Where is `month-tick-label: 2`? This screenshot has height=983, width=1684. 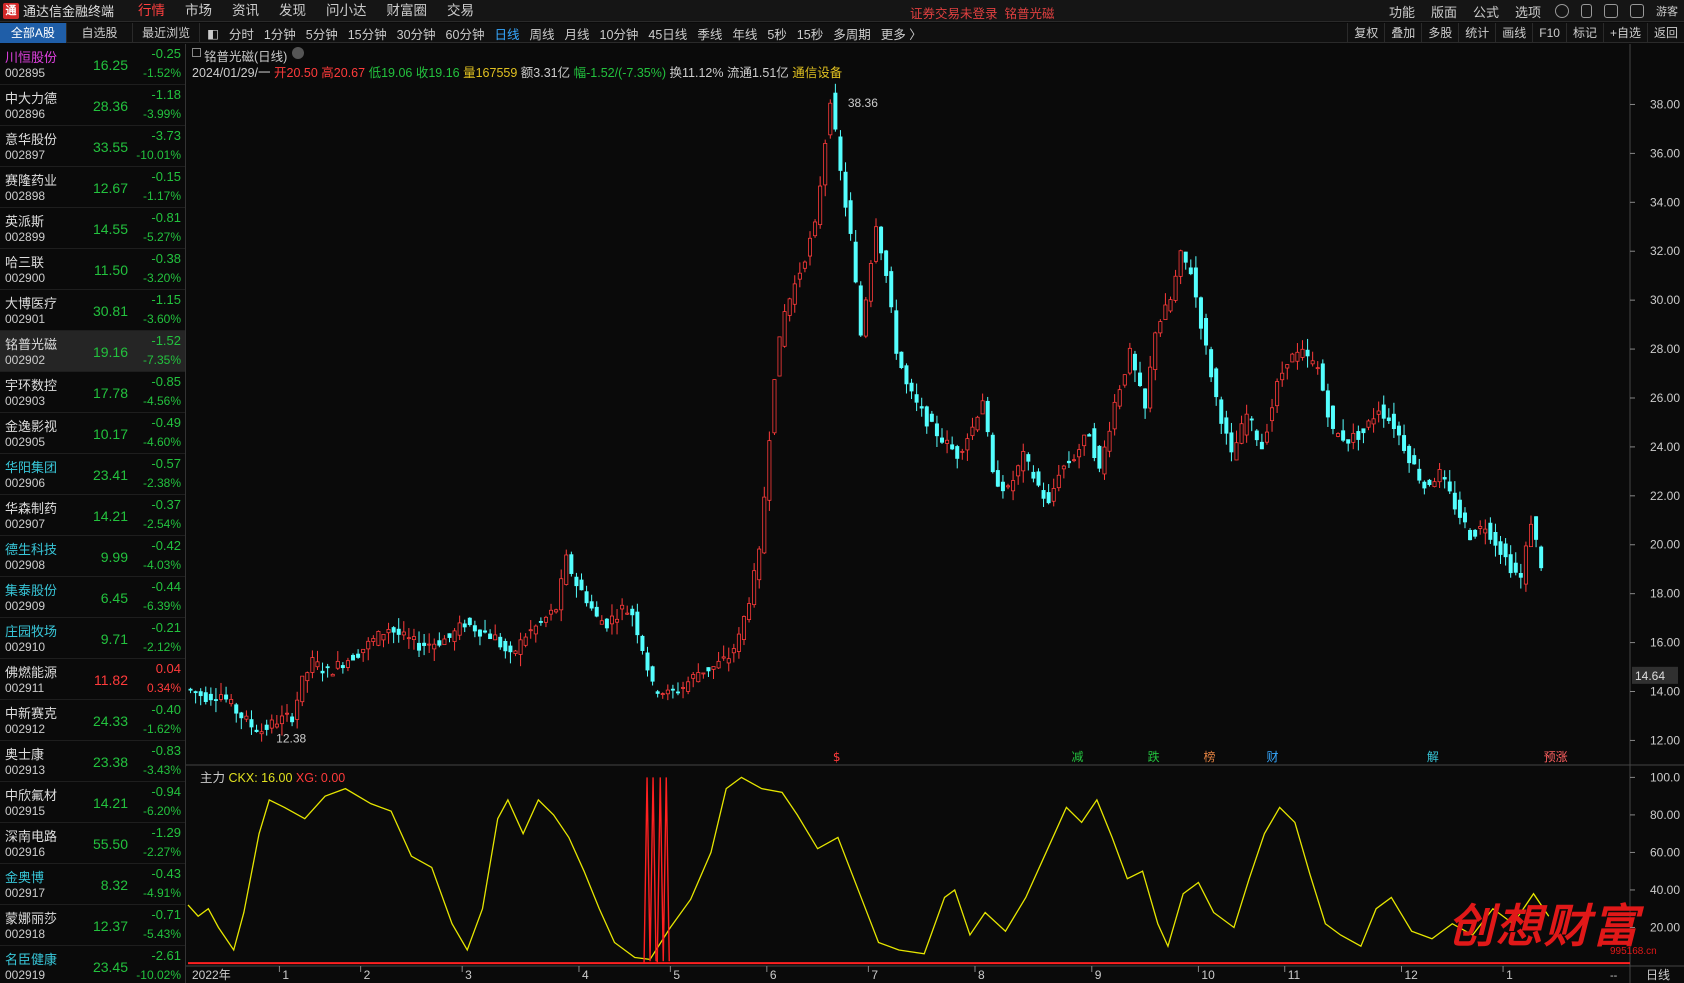 month-tick-label: 2 is located at coordinates (367, 975).